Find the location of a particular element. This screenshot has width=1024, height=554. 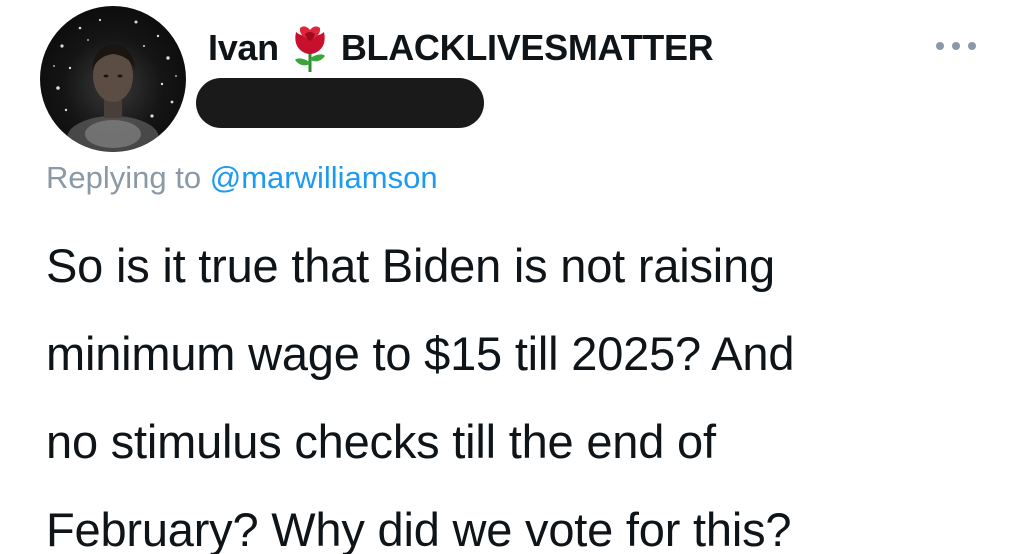

replying-to: Replying to @marwilliamson is located at coordinates (242, 178).